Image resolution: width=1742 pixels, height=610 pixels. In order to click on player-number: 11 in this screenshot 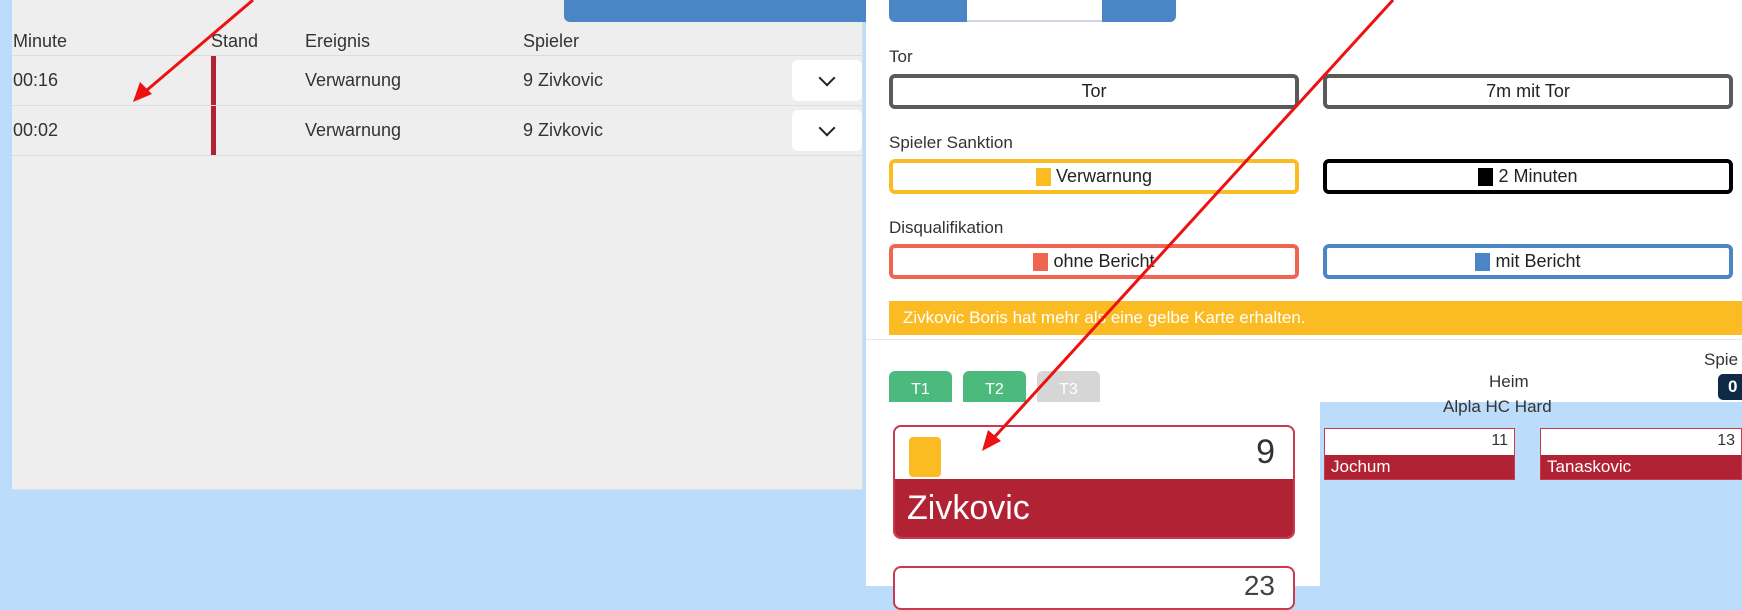, I will do `click(1499, 440)`.